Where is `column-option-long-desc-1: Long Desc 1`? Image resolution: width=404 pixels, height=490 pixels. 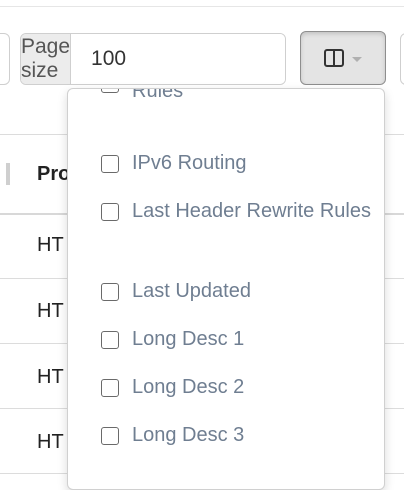 column-option-long-desc-1: Long Desc 1 is located at coordinates (226, 343).